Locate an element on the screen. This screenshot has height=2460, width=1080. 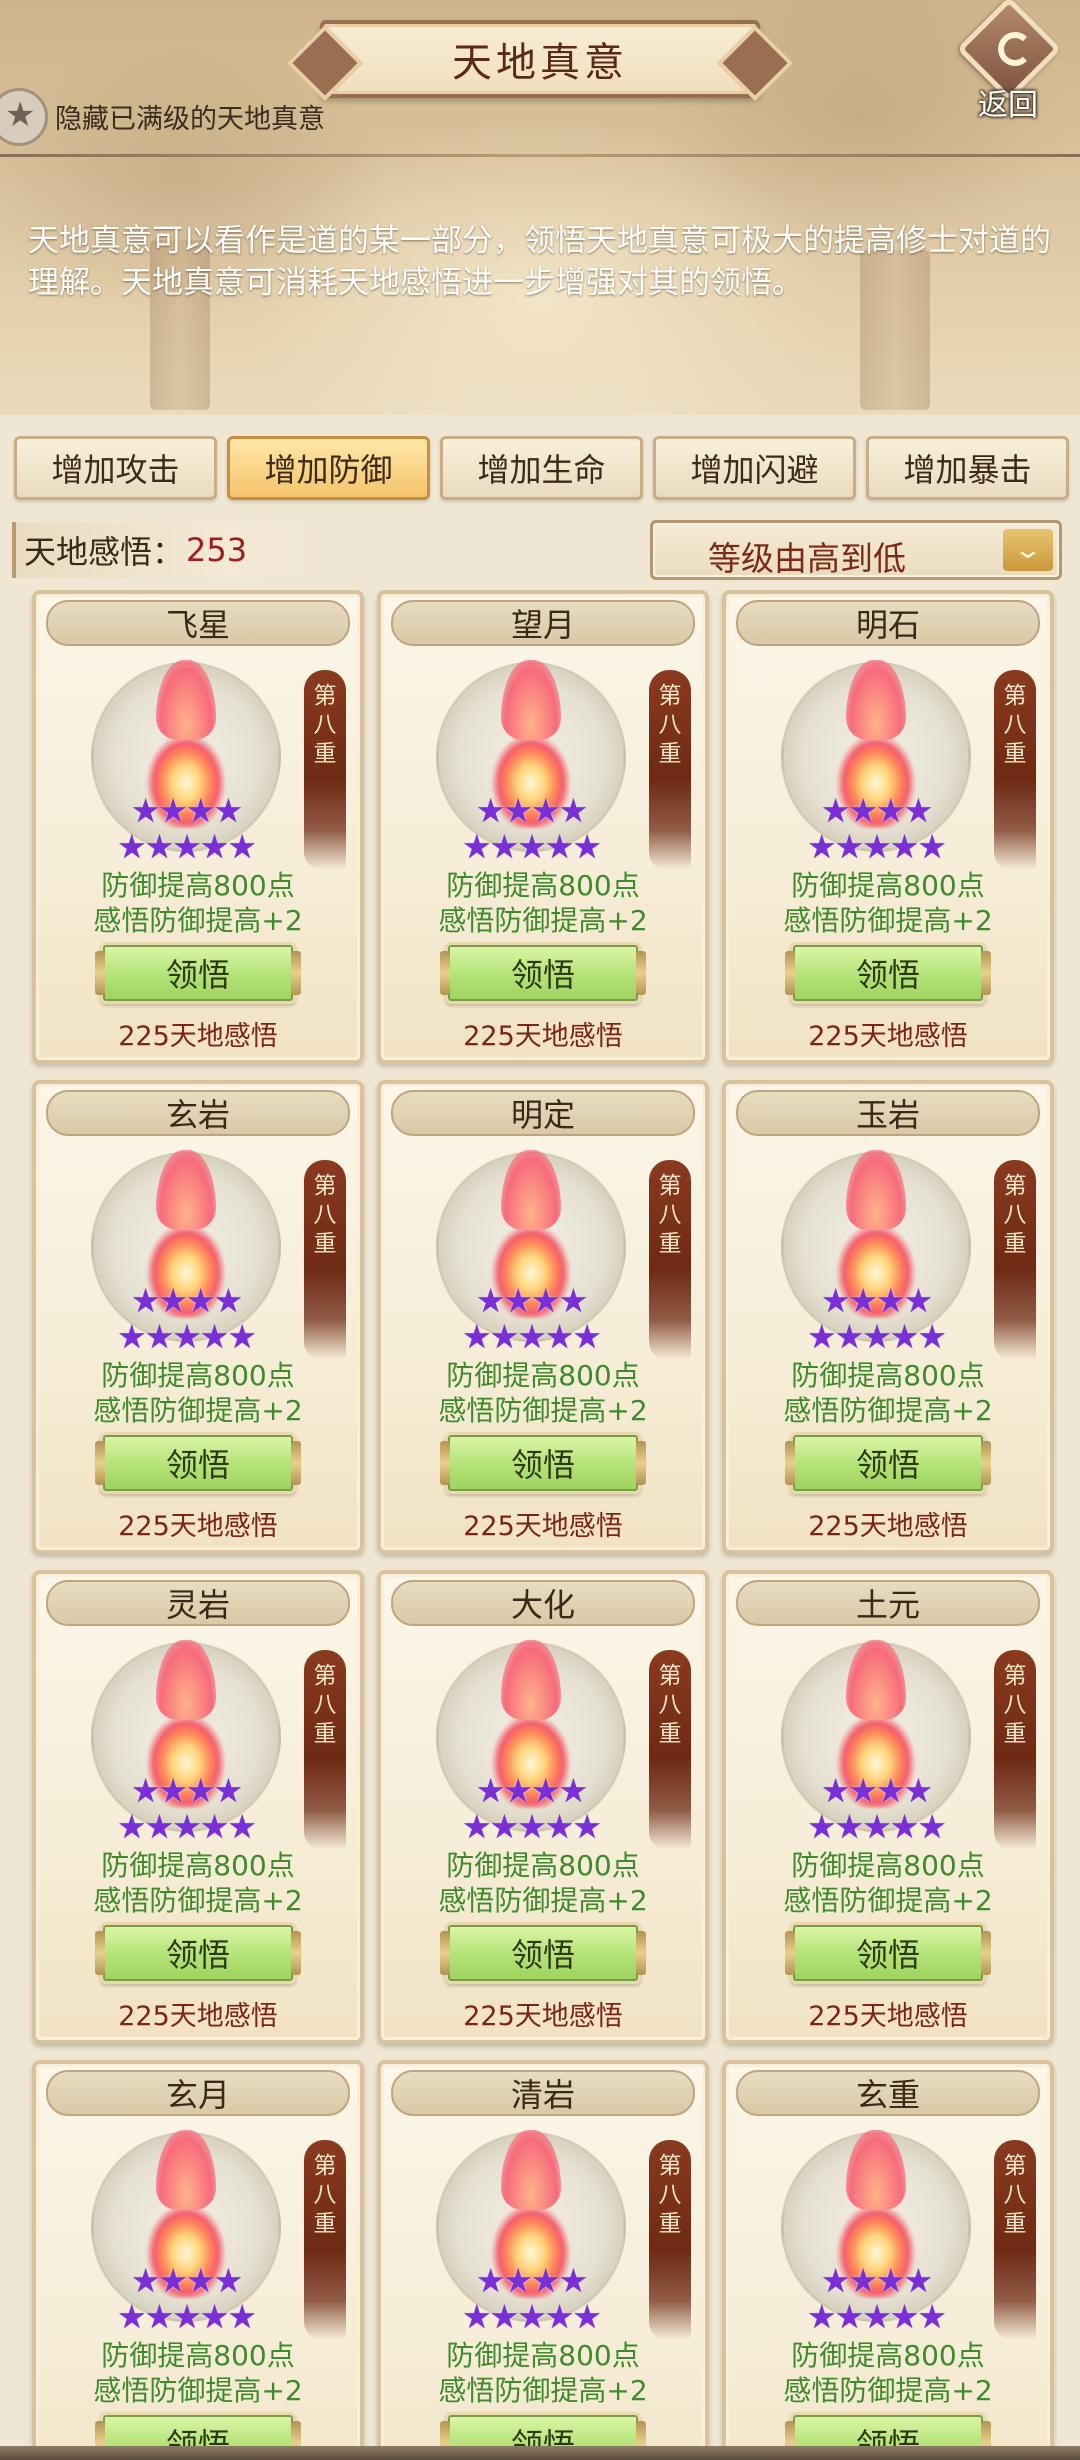
card-title-bar: 飞星 is located at coordinates (198, 623).